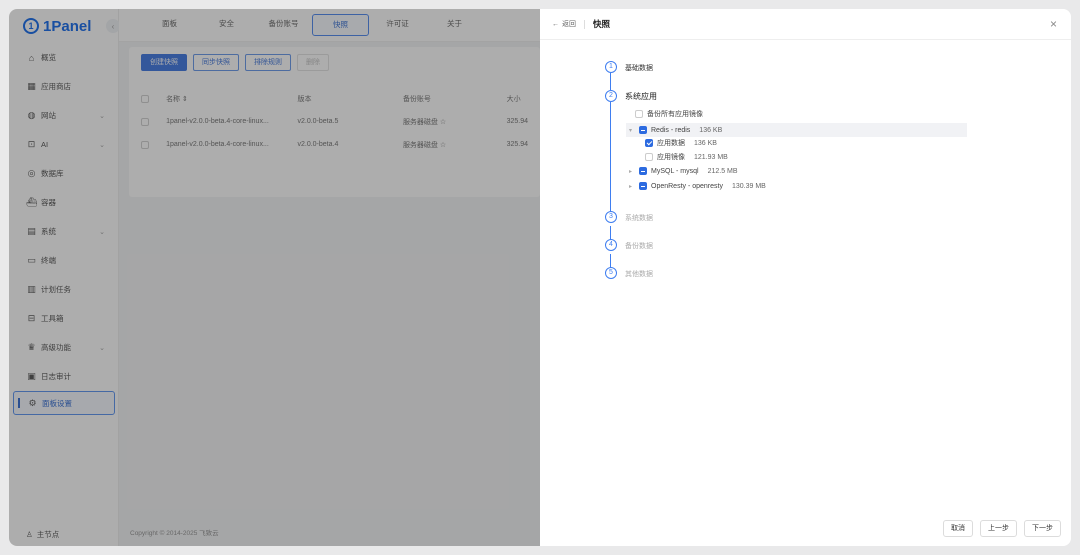 The height and width of the screenshot is (555, 1080). I want to click on tree-node-mysql: ▸ MySQL - mysql 212.5 MB, so click(683, 171).